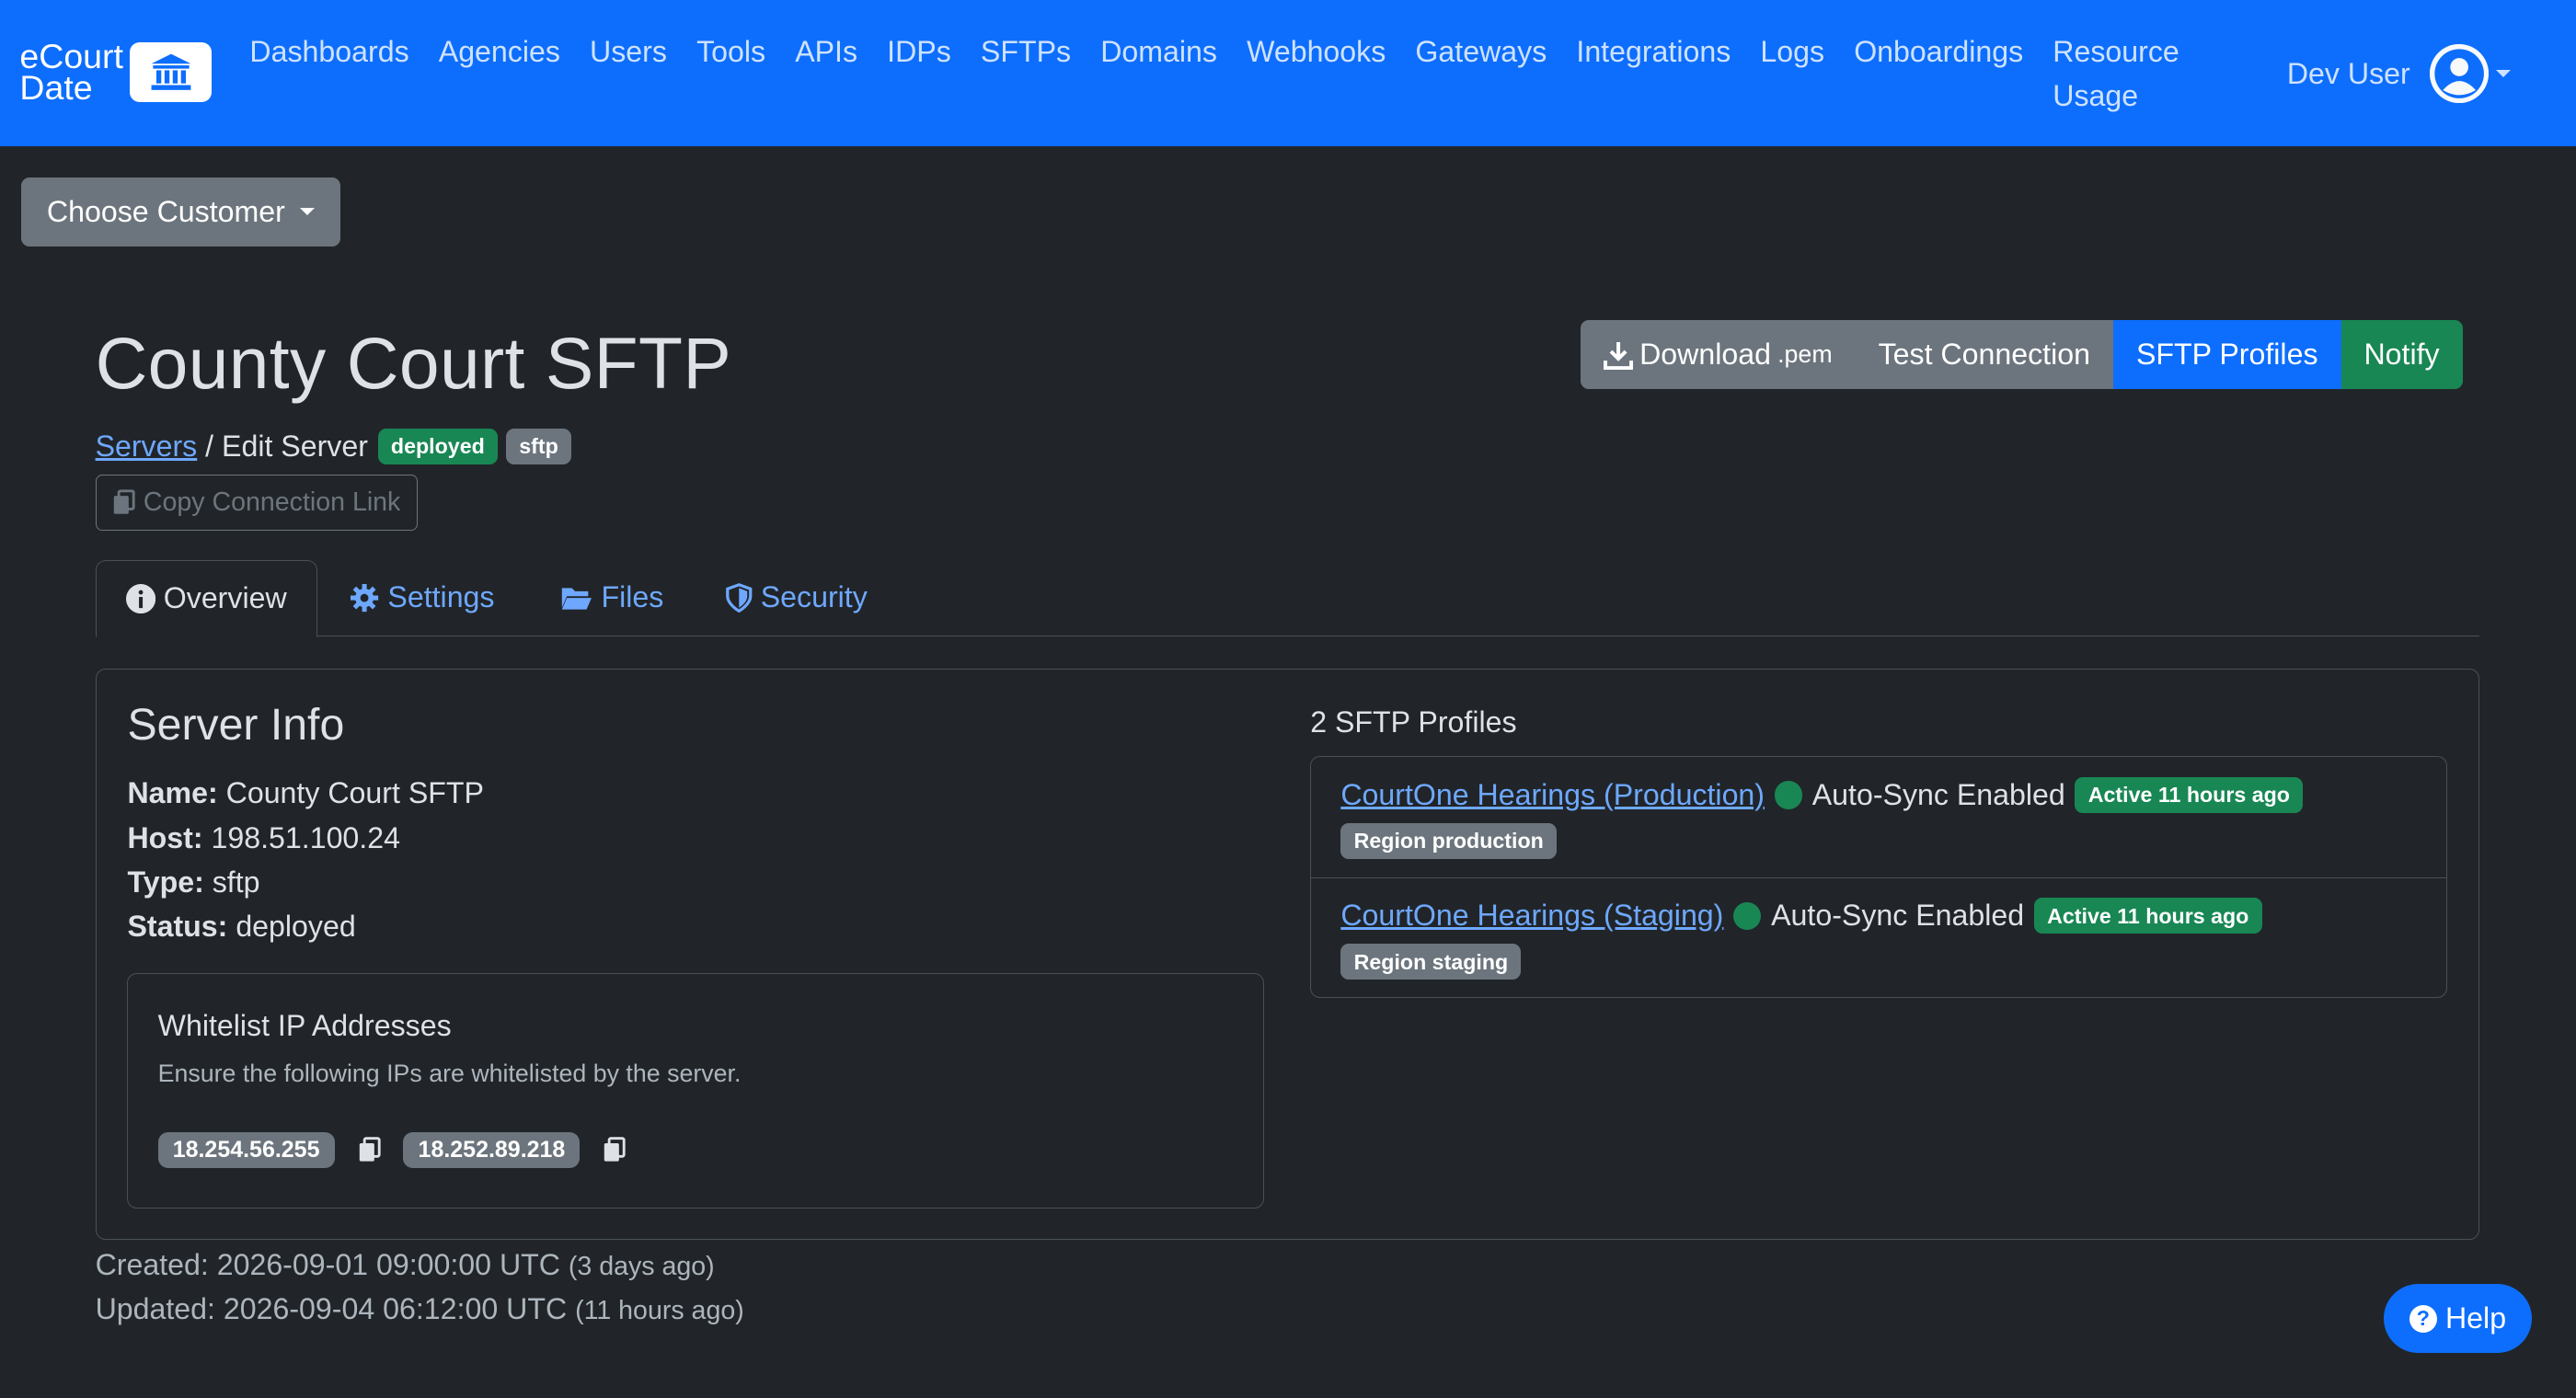 This screenshot has height=1398, width=2576. Describe the element at coordinates (296, 927) in the screenshot. I see `info-status-value: deployed` at that location.